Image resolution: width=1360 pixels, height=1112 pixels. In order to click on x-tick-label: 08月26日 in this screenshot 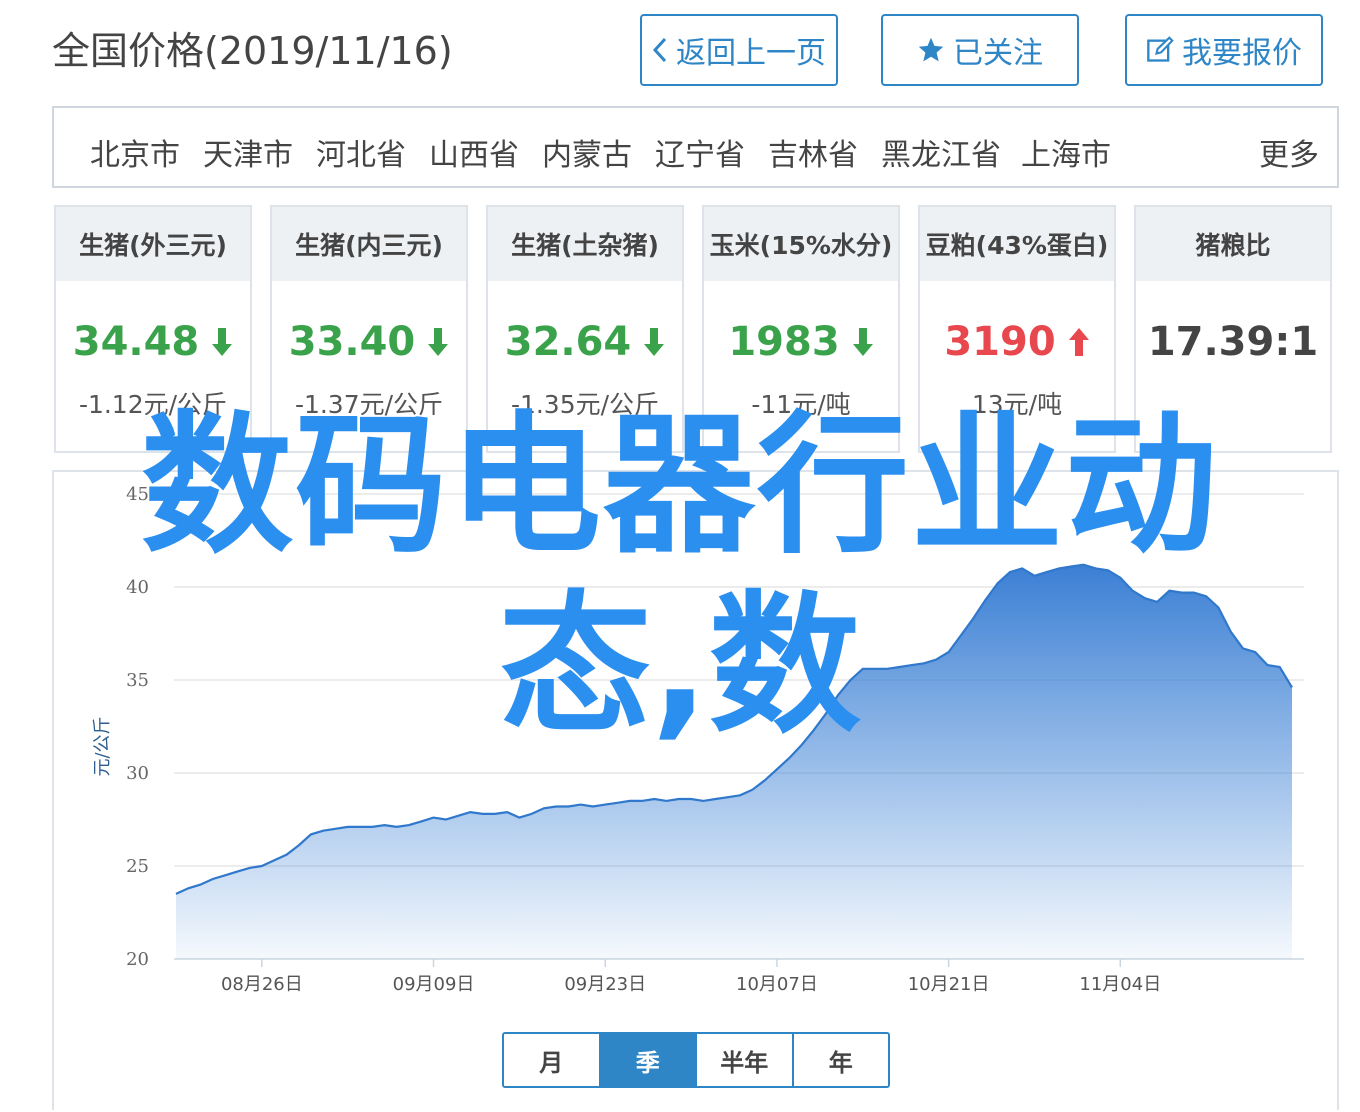, I will do `click(262, 984)`.